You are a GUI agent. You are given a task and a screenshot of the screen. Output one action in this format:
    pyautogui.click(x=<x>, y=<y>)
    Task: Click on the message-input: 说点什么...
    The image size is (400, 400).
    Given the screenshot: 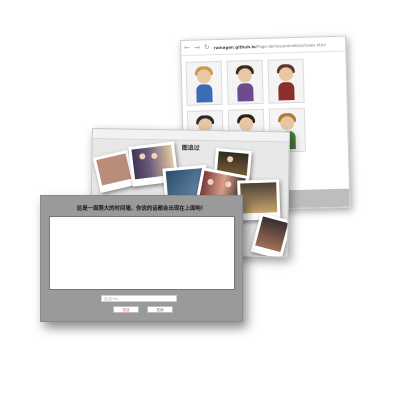 What is the action you would take?
    pyautogui.click(x=139, y=298)
    